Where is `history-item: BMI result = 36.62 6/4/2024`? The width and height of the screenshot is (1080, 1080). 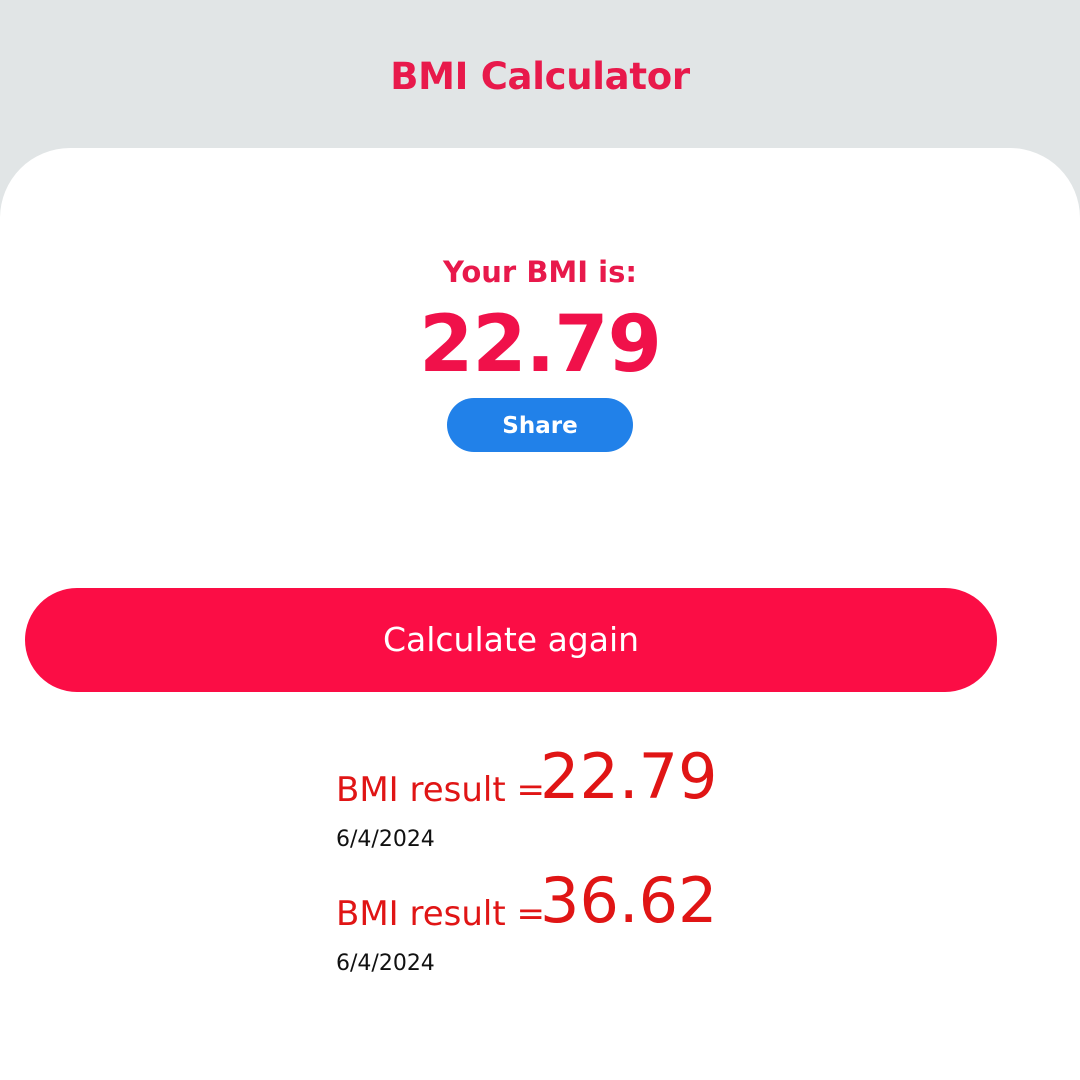
history-item: BMI result = 36.62 6/4/2024 is located at coordinates (586, 922).